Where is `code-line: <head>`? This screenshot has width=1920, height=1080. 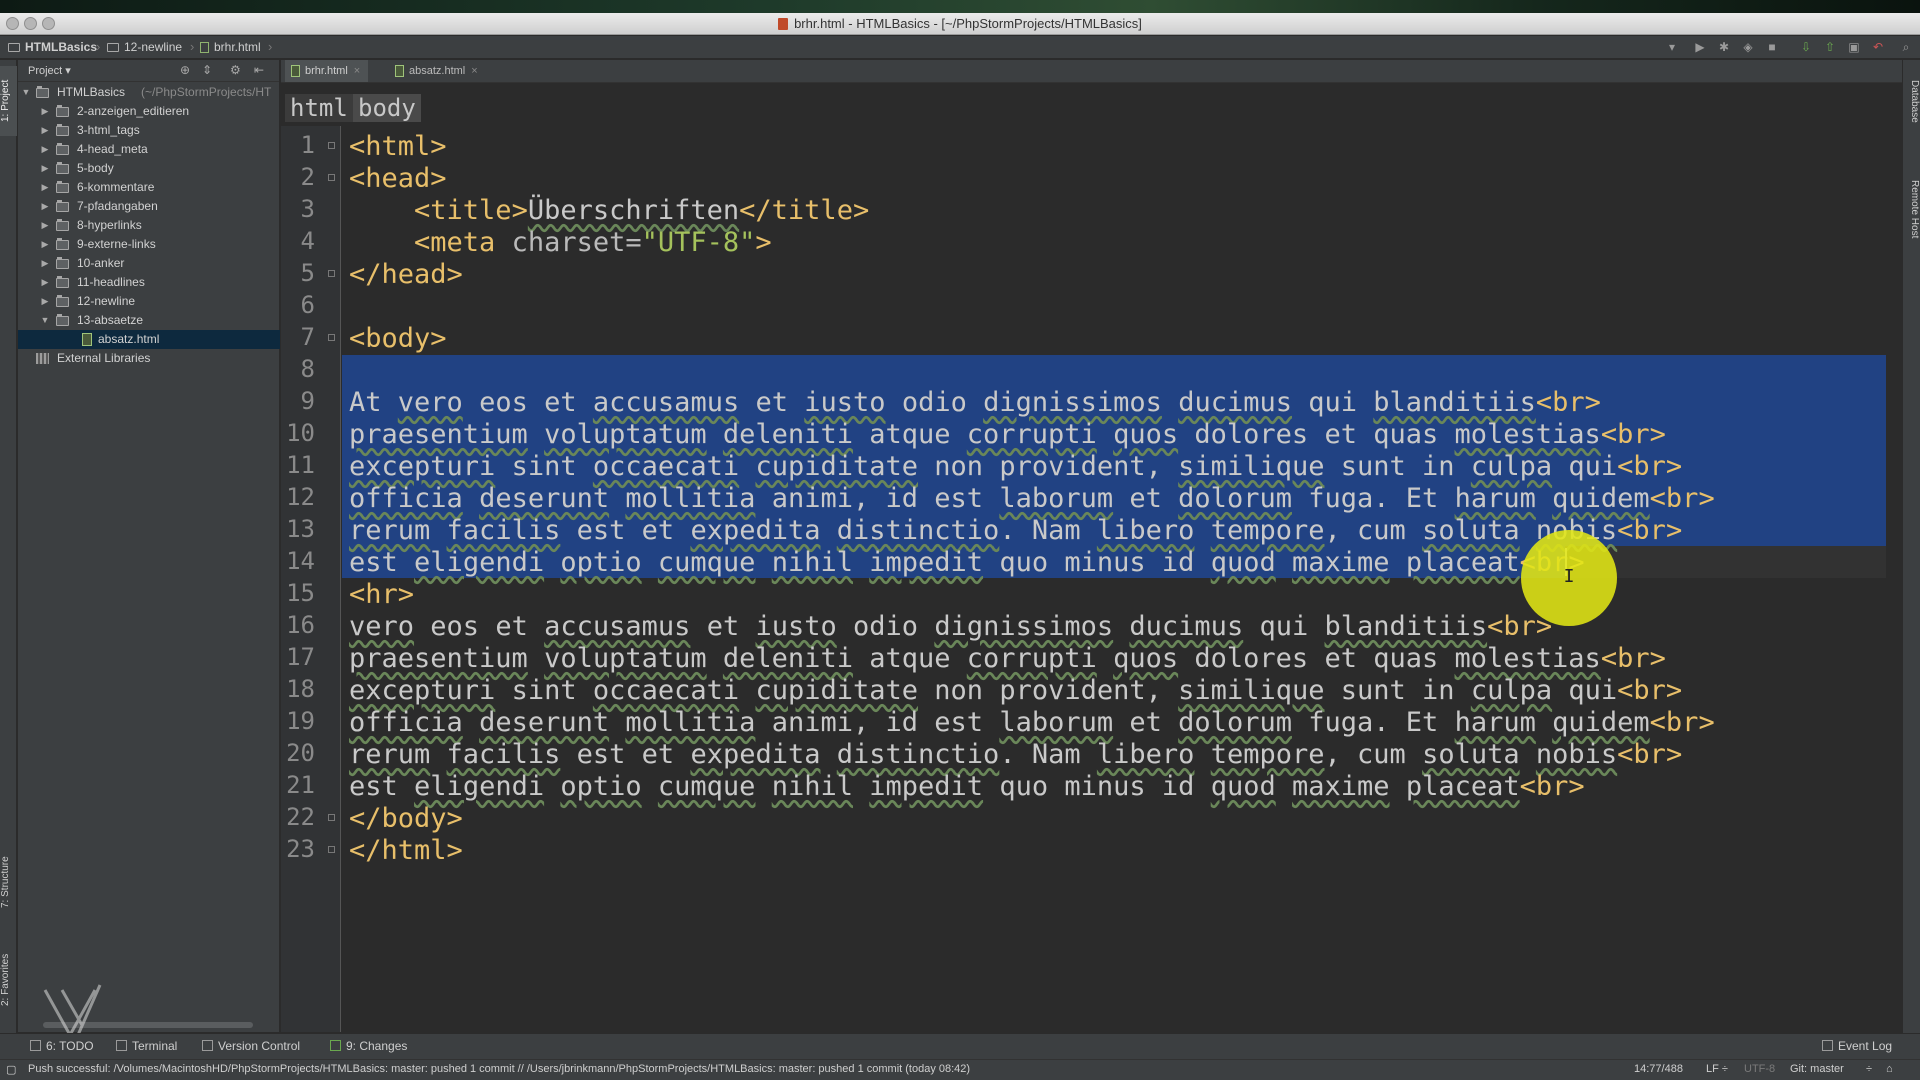 code-line: <head> is located at coordinates (398, 179).